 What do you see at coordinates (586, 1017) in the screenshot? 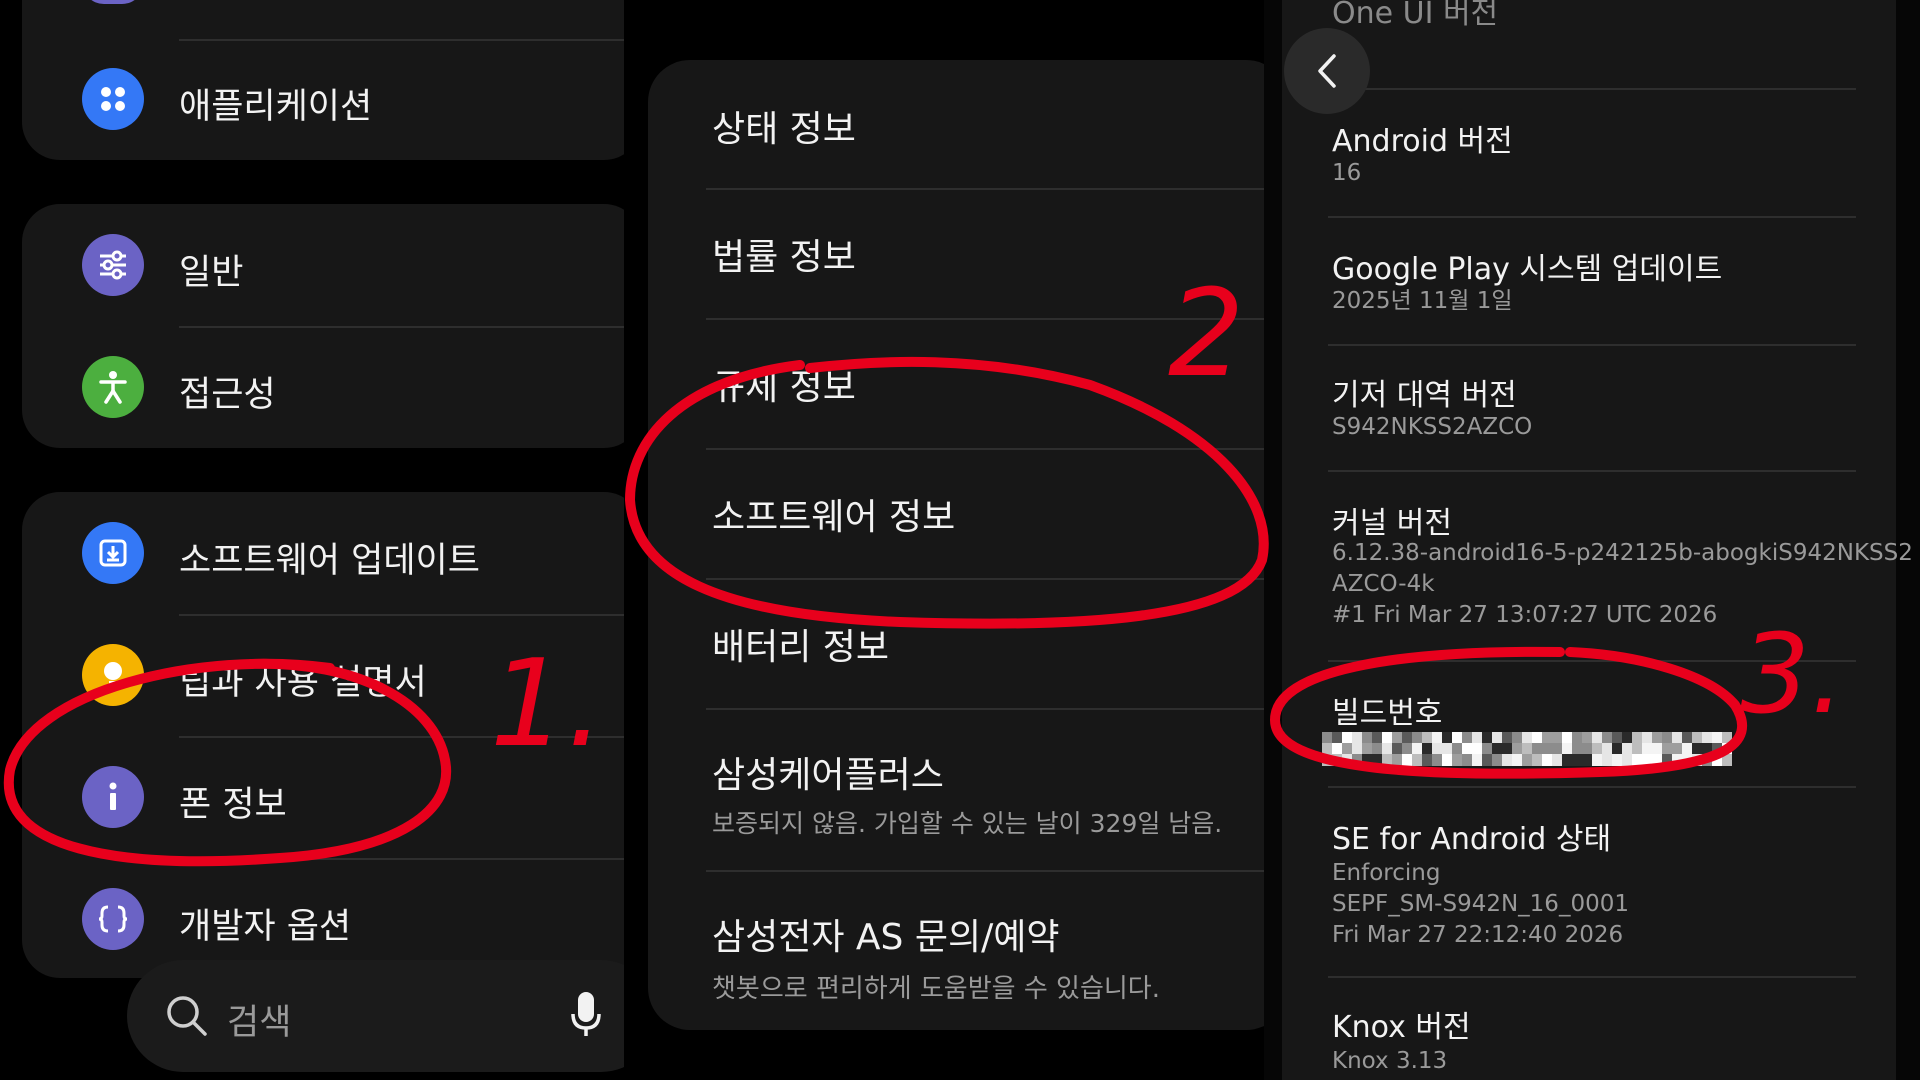
I see `microphone-icon` at bounding box center [586, 1017].